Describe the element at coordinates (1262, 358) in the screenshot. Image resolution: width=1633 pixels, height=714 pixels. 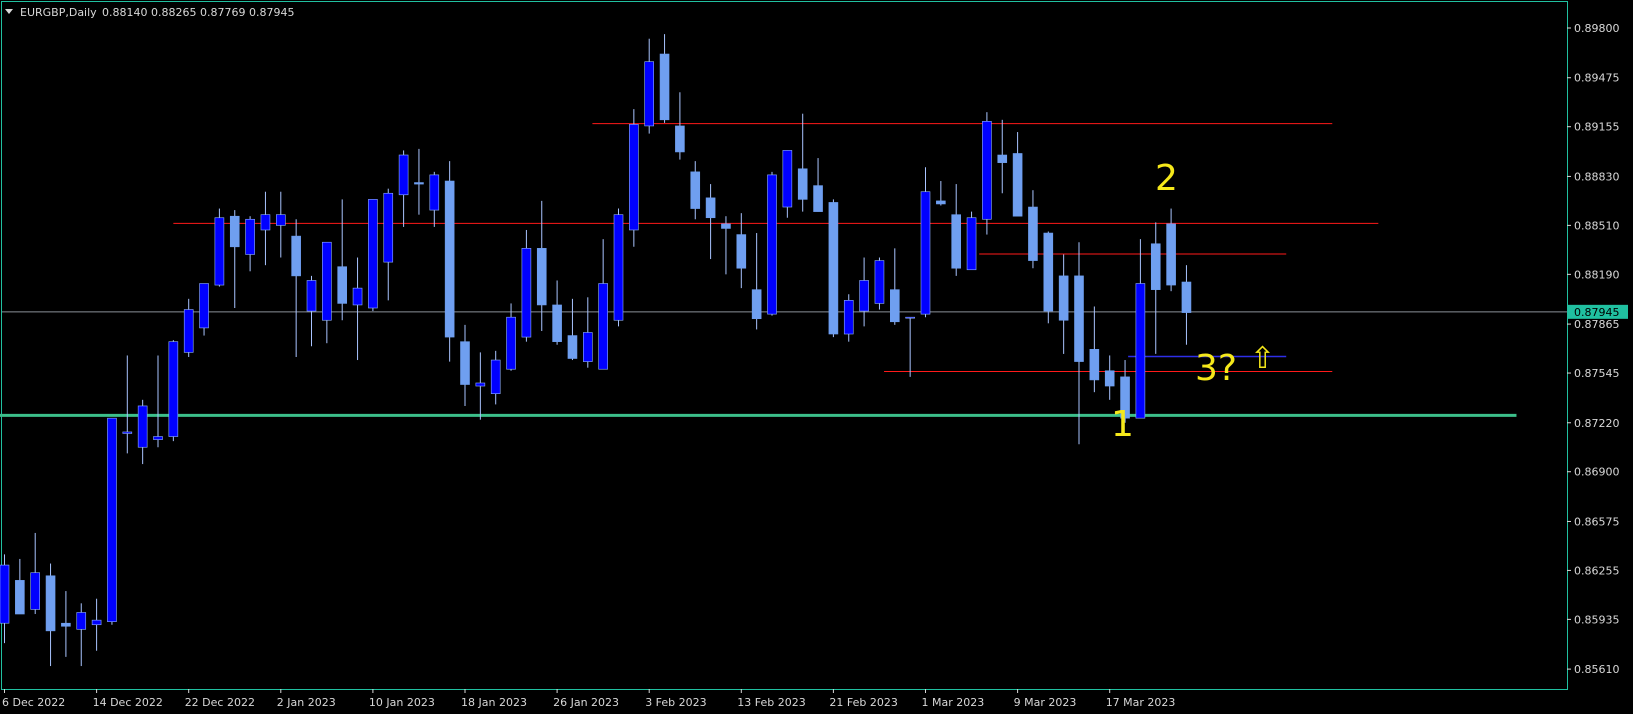
I see `arrow-up-icon: ⇧` at that location.